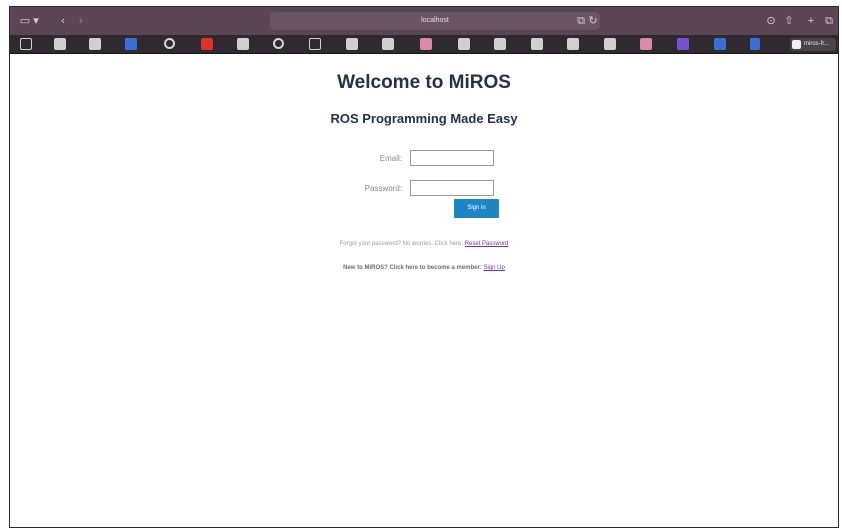  Describe the element at coordinates (829, 21) in the screenshot. I see `tabs-overview-icon: ⧉` at that location.